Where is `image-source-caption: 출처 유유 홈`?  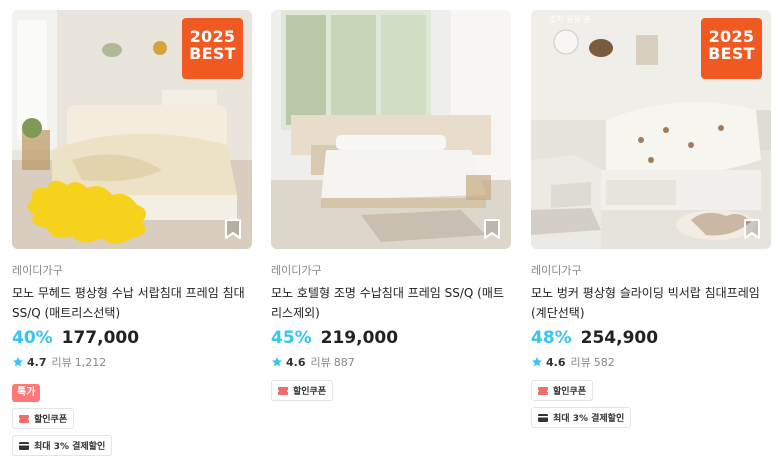
image-source-caption: 출처 유유 홈 is located at coordinates (570, 19).